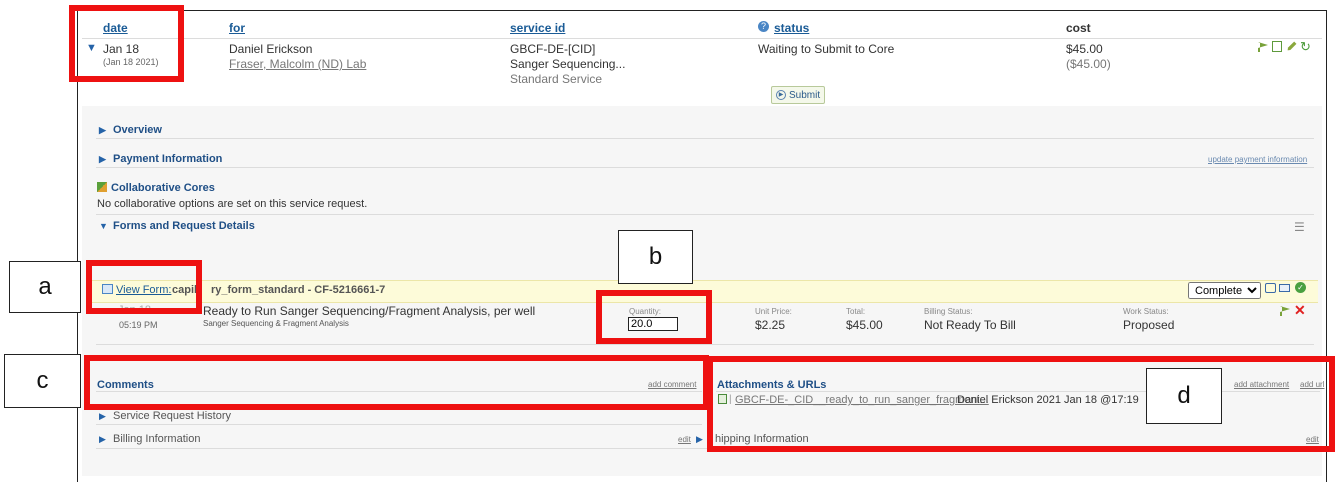 The width and height of the screenshot is (1336, 482). I want to click on header-divider, so click(702, 38).